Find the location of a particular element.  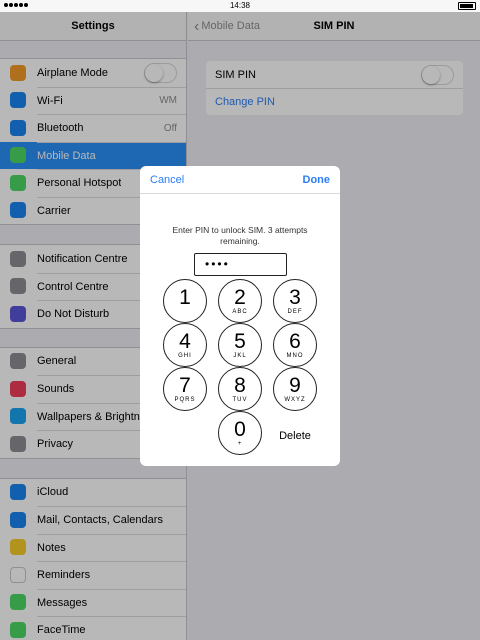

battery-icon is located at coordinates (467, 6).